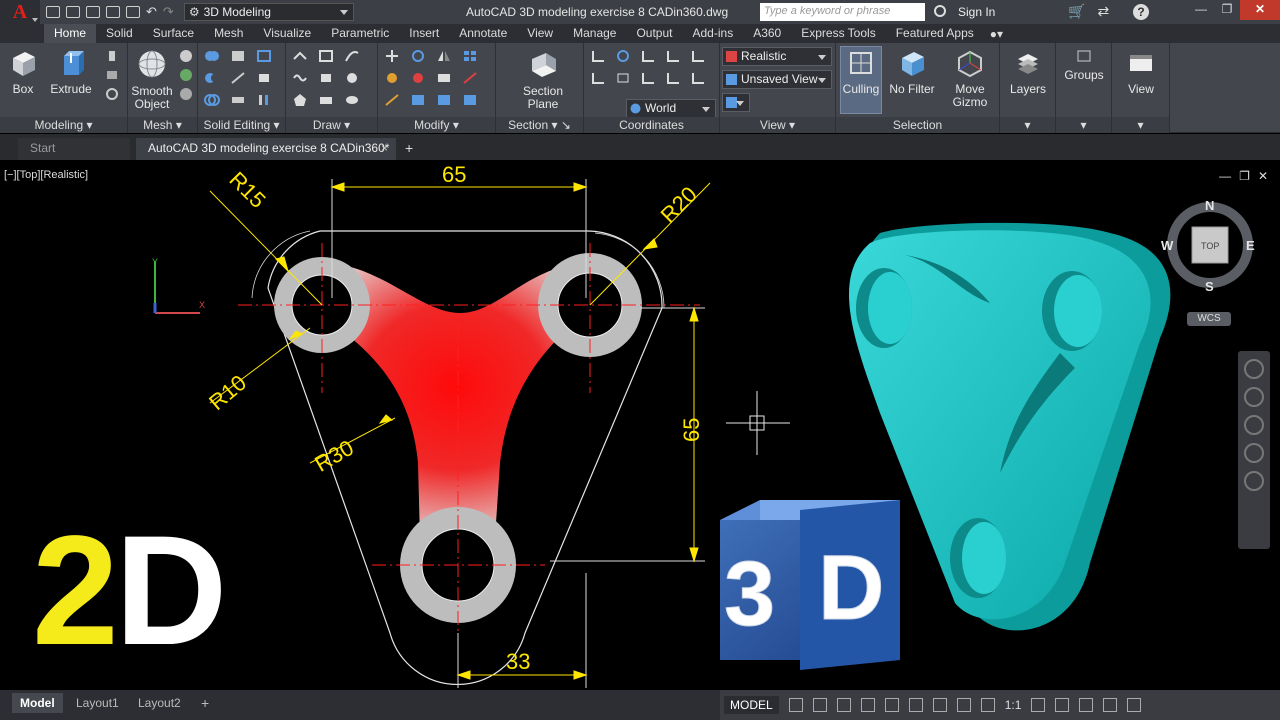  Describe the element at coordinates (540, 33) in the screenshot. I see `tab-view: View` at that location.